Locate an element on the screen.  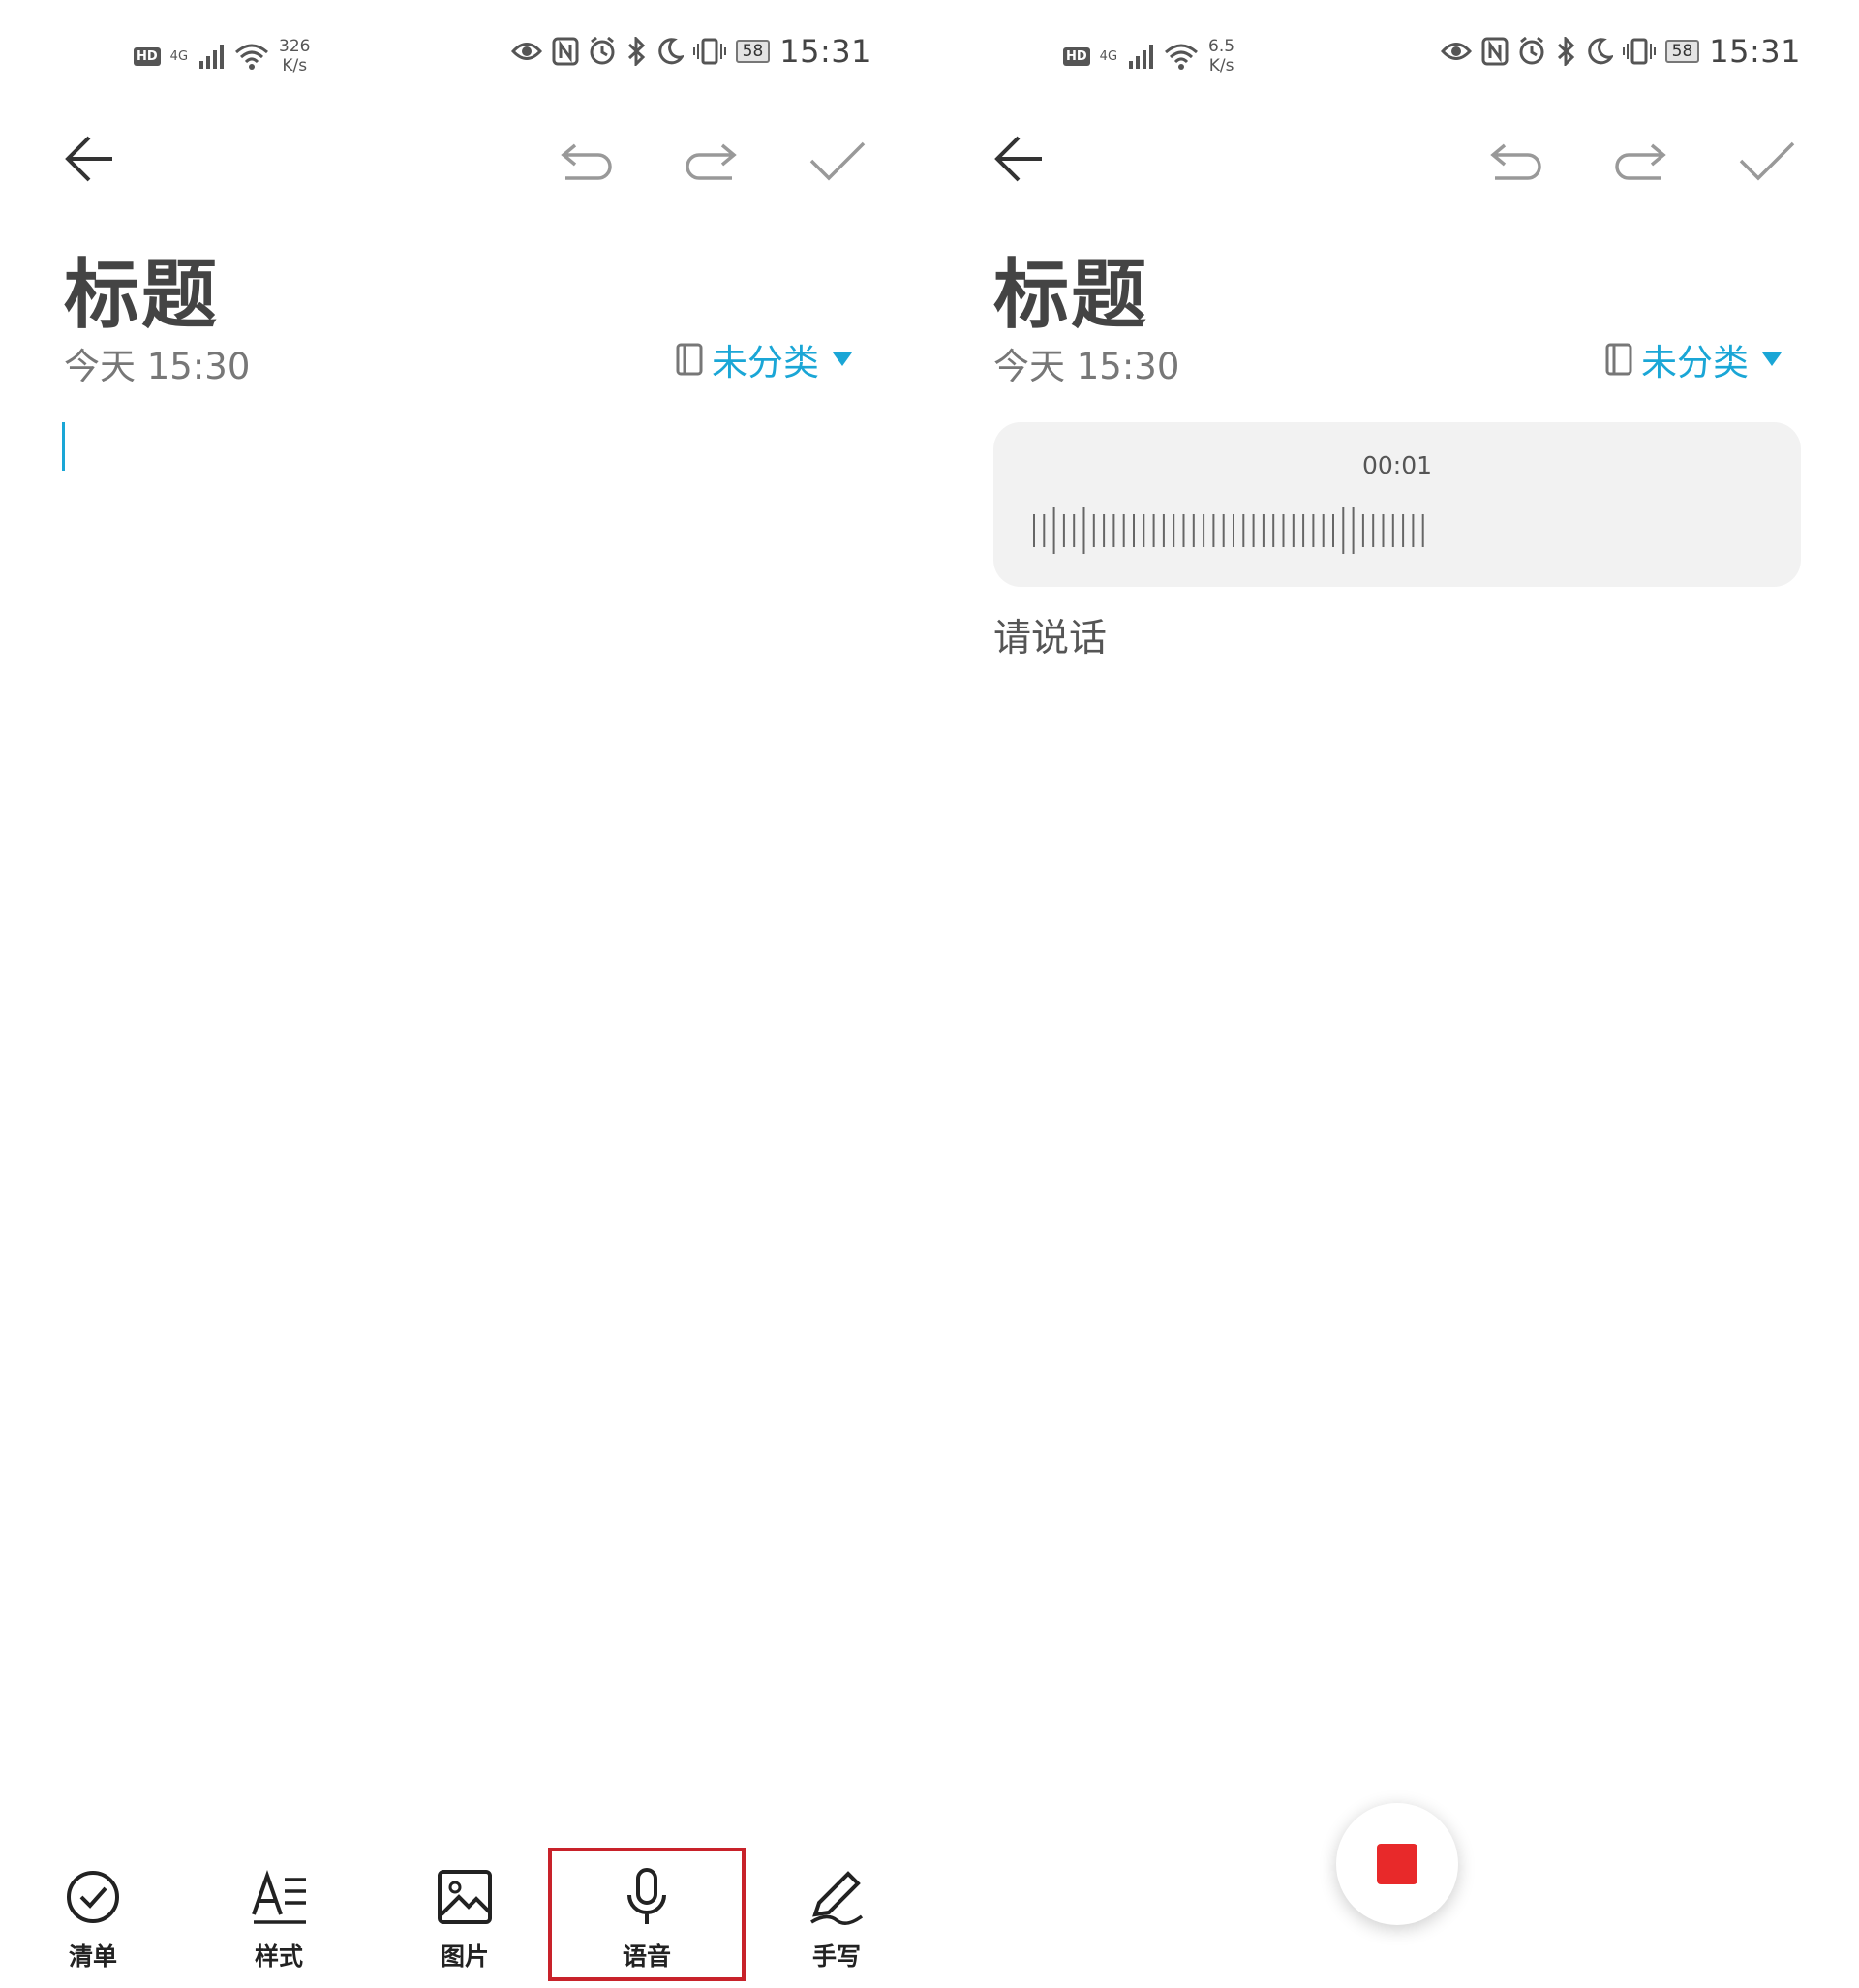
tool-label: 图片 is located at coordinates (464, 1956).